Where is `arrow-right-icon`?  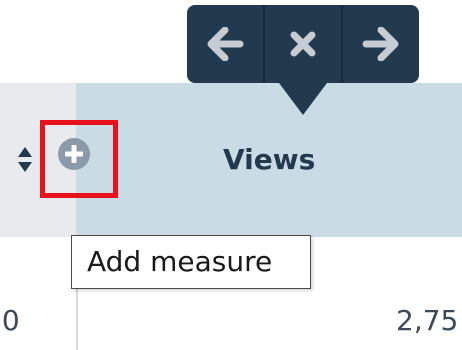 arrow-right-icon is located at coordinates (380, 44).